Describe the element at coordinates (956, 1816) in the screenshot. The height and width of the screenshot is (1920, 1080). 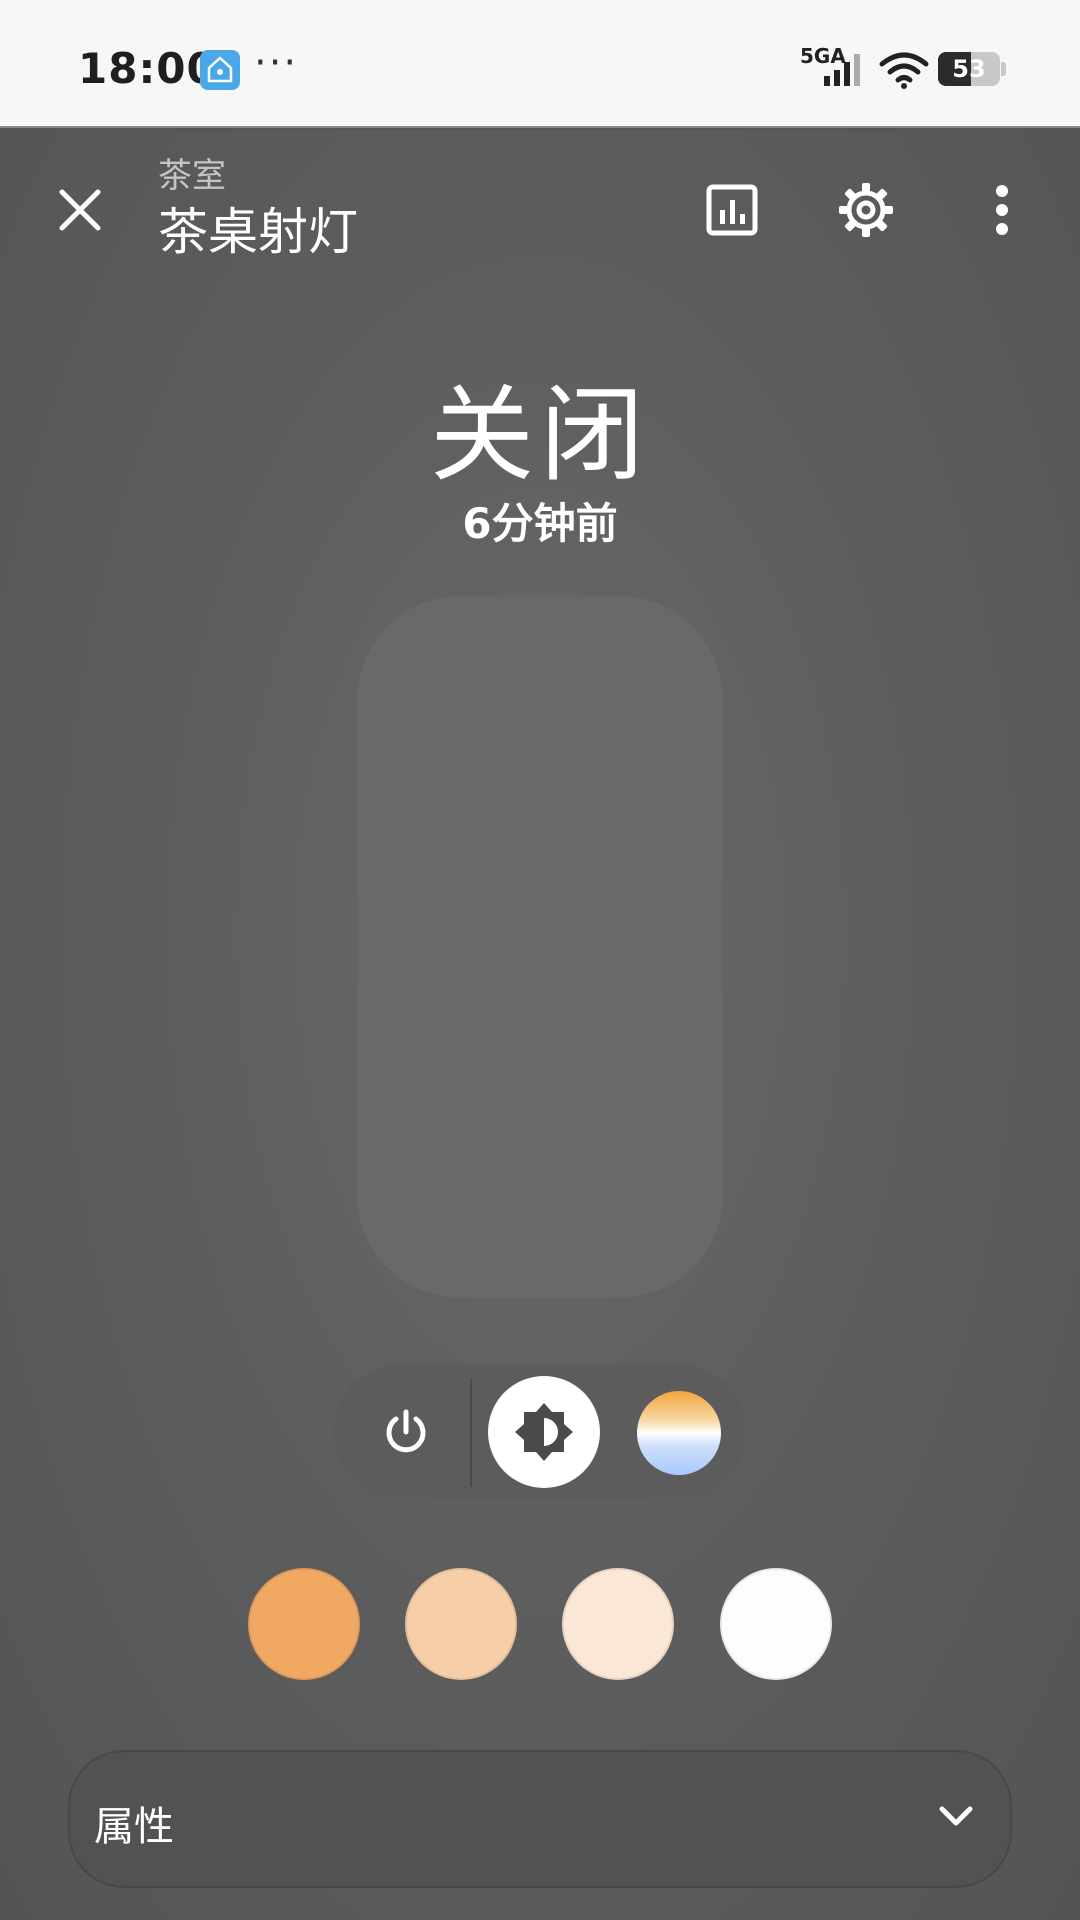
I see `chevron-down-icon` at that location.